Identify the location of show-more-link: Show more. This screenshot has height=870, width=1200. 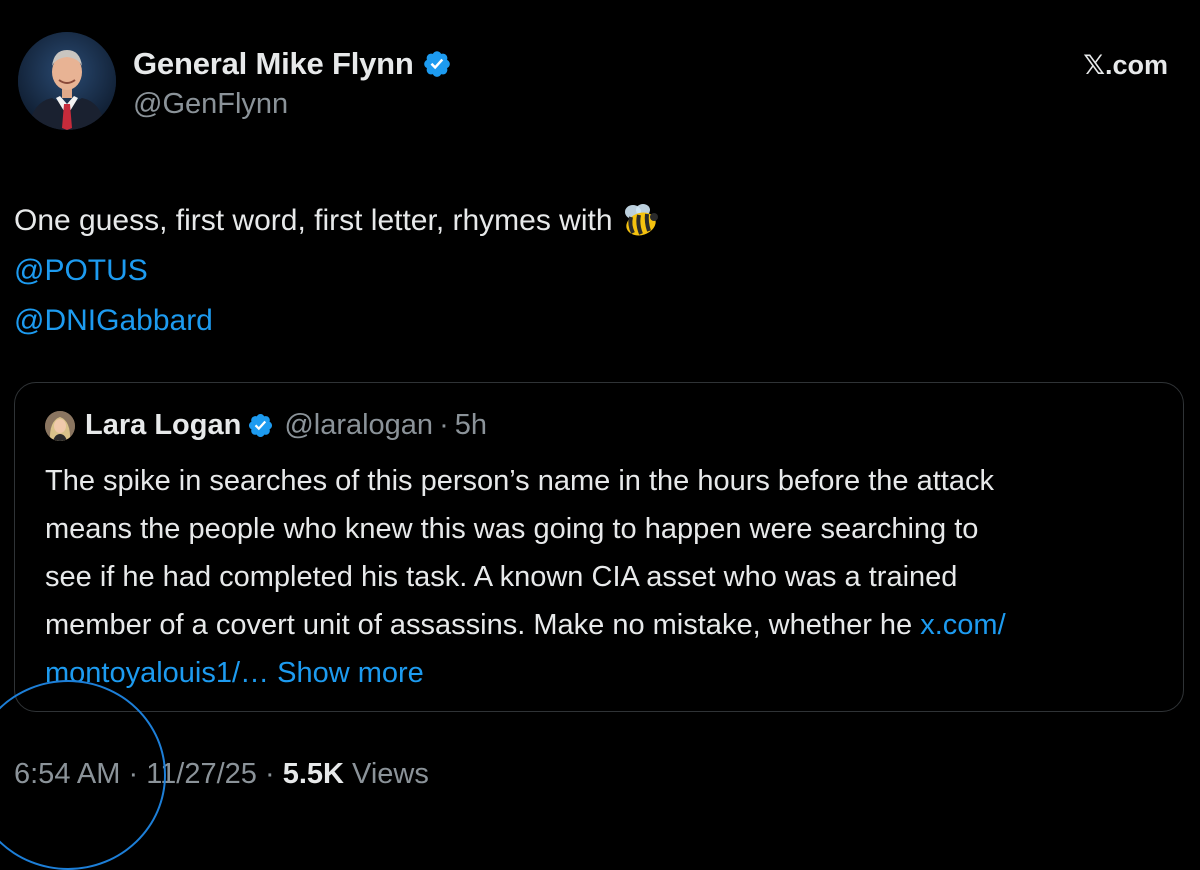
(350, 673).